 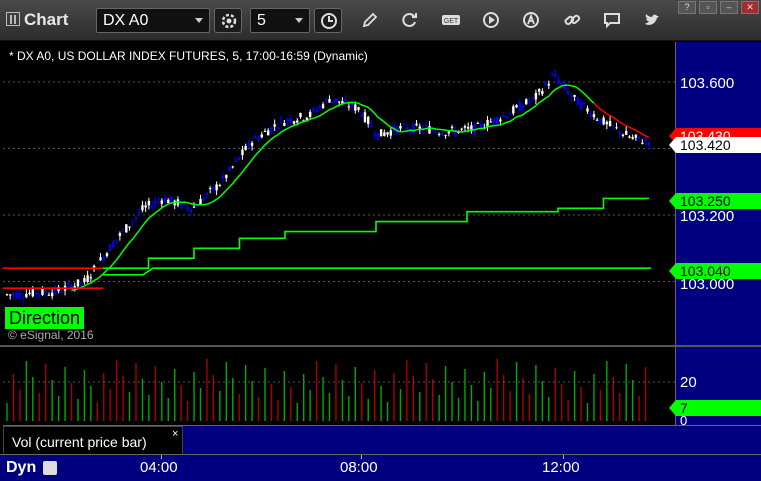 I want to click on time-axis: Dyn 04:00 08:00 12:00, so click(x=380, y=467).